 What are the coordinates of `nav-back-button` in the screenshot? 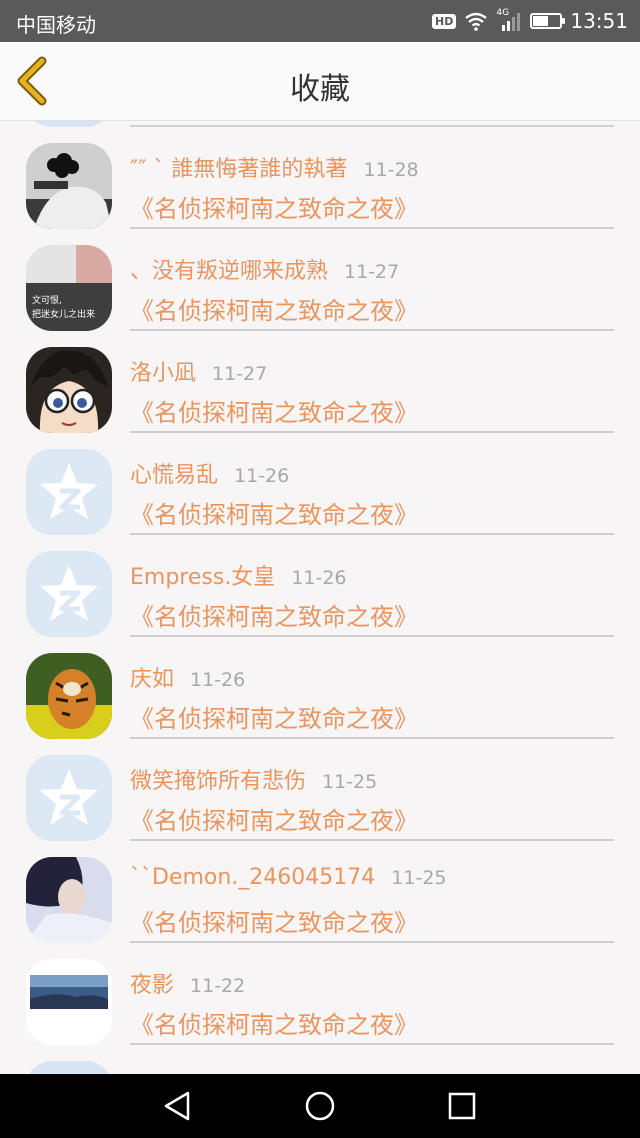 It's located at (178, 1106).